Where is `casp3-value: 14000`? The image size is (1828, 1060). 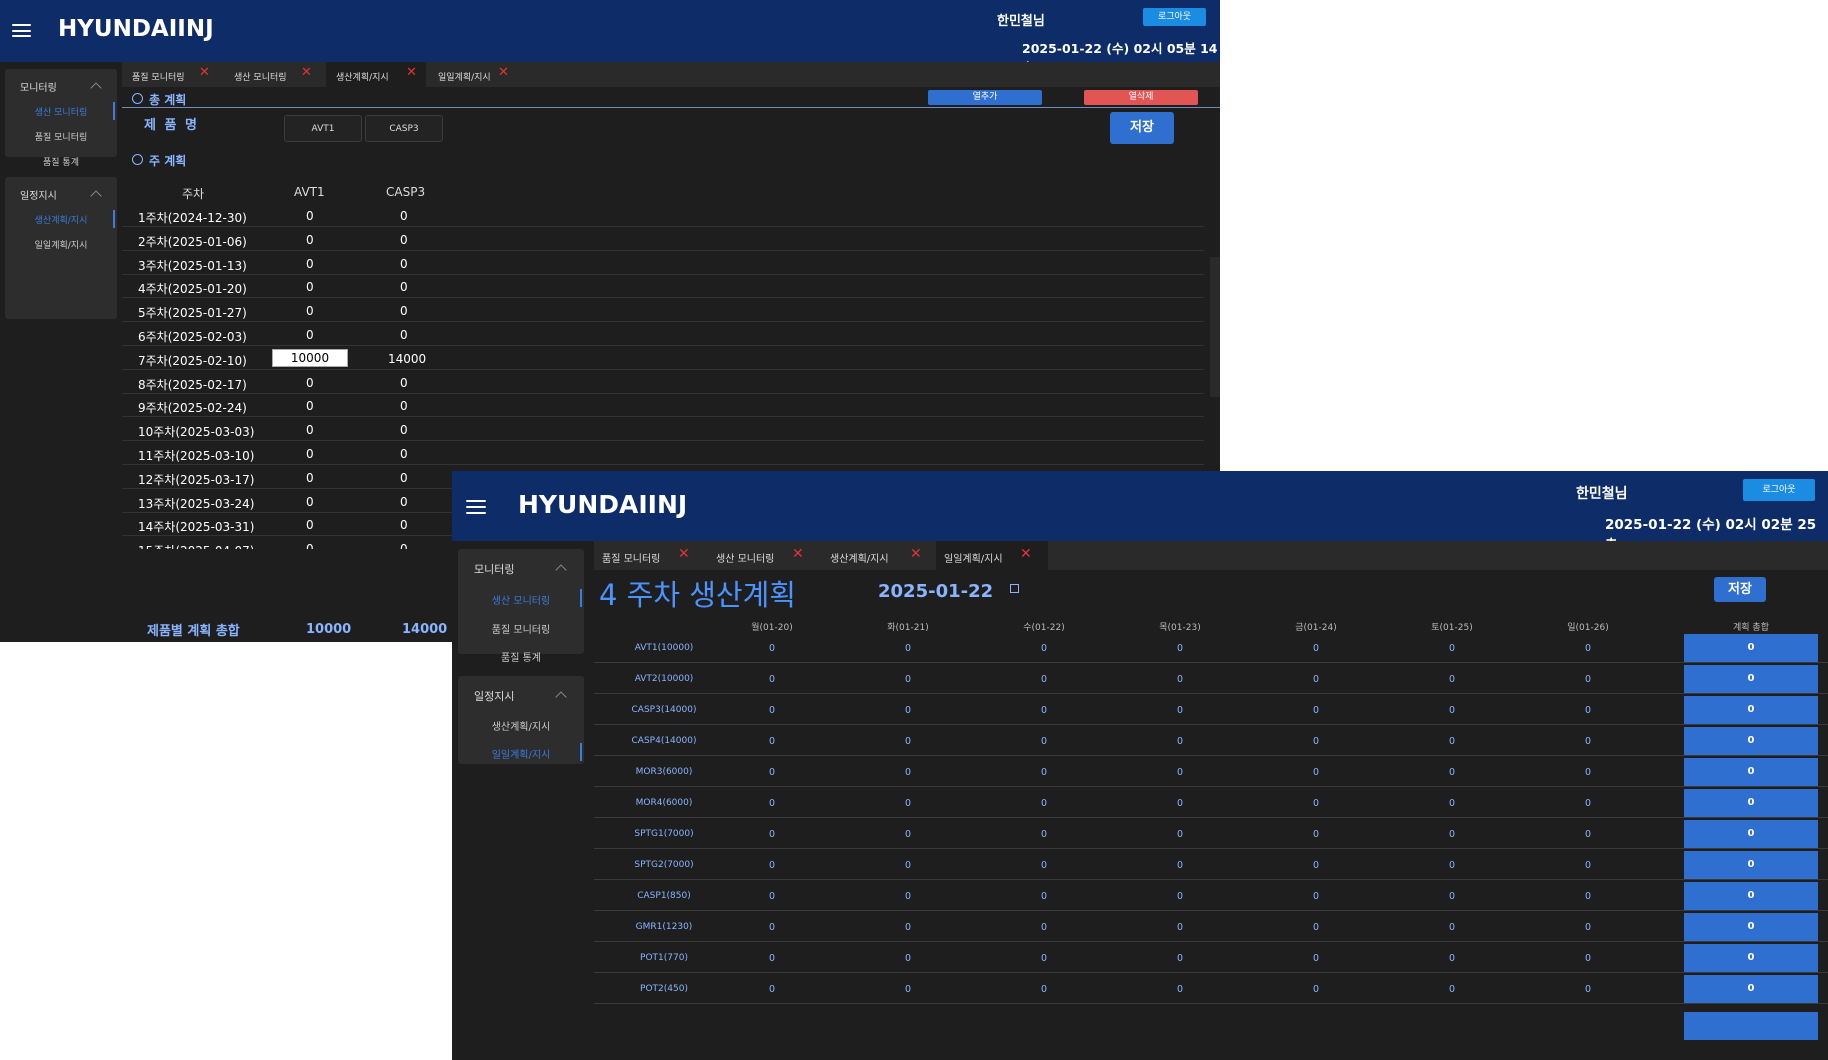 casp3-value: 14000 is located at coordinates (407, 359).